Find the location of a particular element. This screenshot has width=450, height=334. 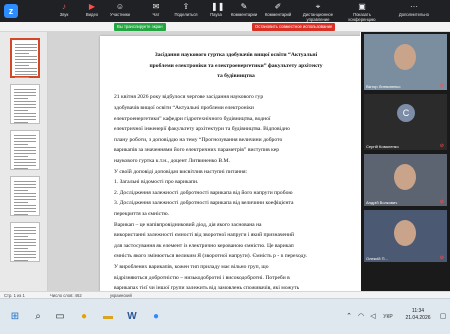

video-icon: ▶ is located at coordinates (92, 6).